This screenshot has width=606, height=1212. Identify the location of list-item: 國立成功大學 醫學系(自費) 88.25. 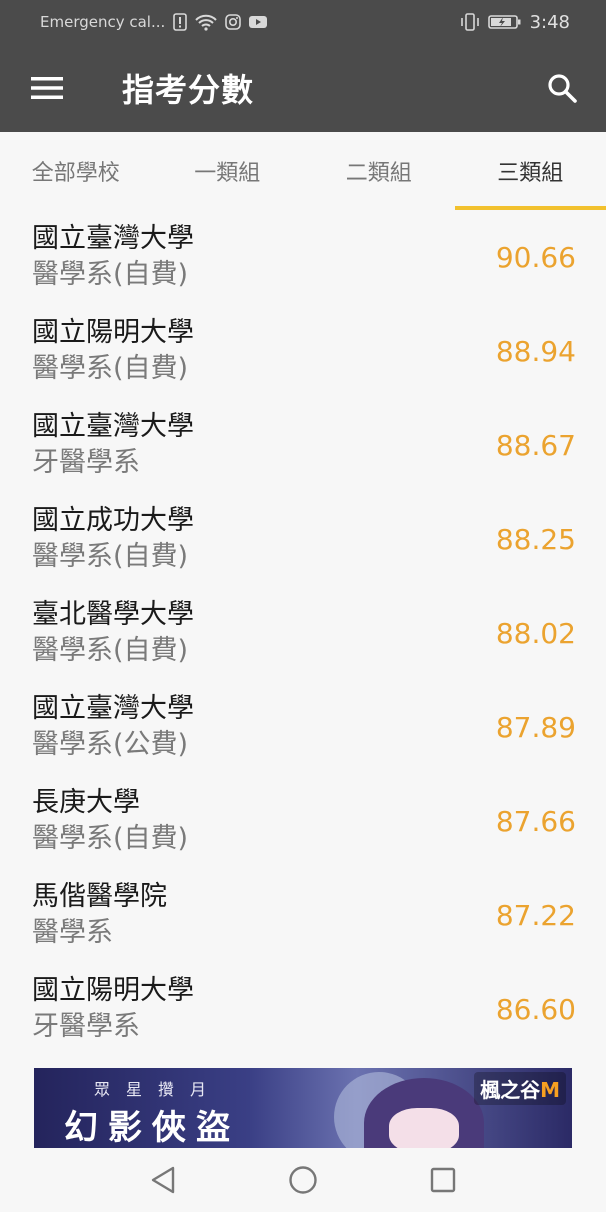
(303, 539).